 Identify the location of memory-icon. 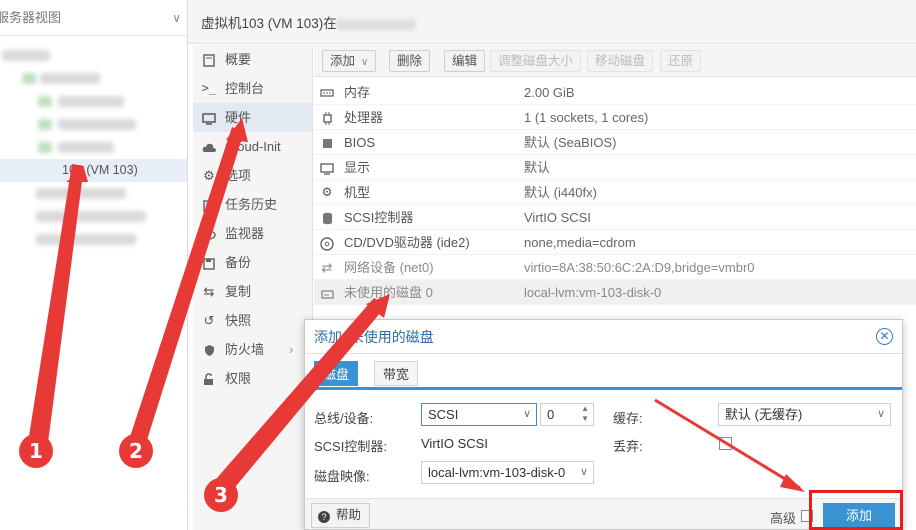
(327, 92).